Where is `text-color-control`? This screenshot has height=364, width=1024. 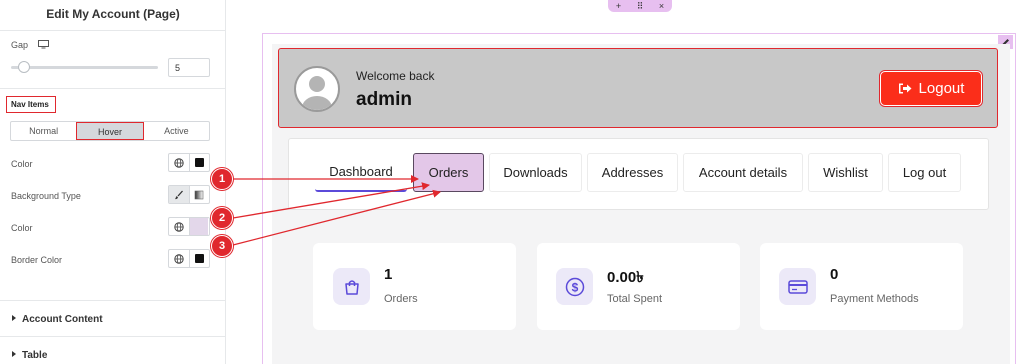 text-color-control is located at coordinates (189, 162).